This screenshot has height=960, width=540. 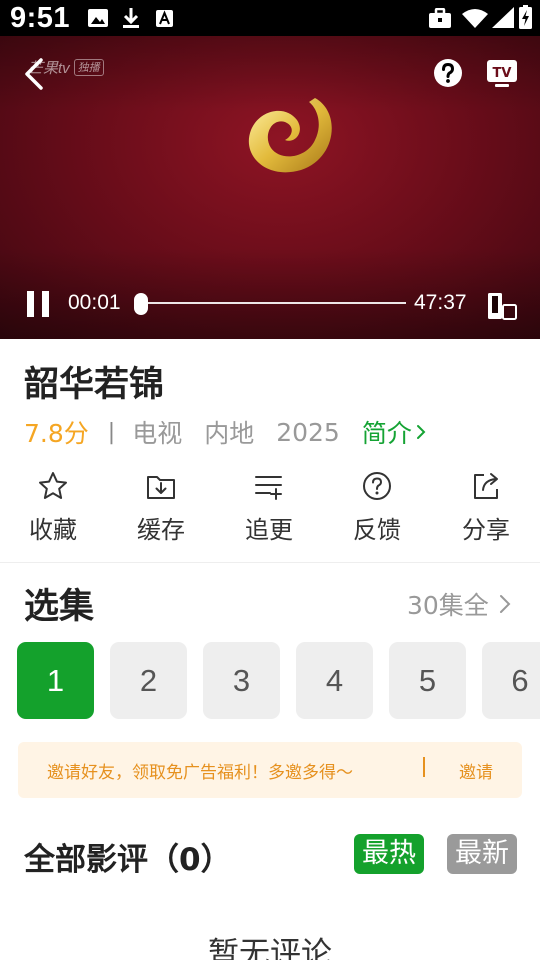 What do you see at coordinates (486, 486) in the screenshot?
I see `share-icon` at bounding box center [486, 486].